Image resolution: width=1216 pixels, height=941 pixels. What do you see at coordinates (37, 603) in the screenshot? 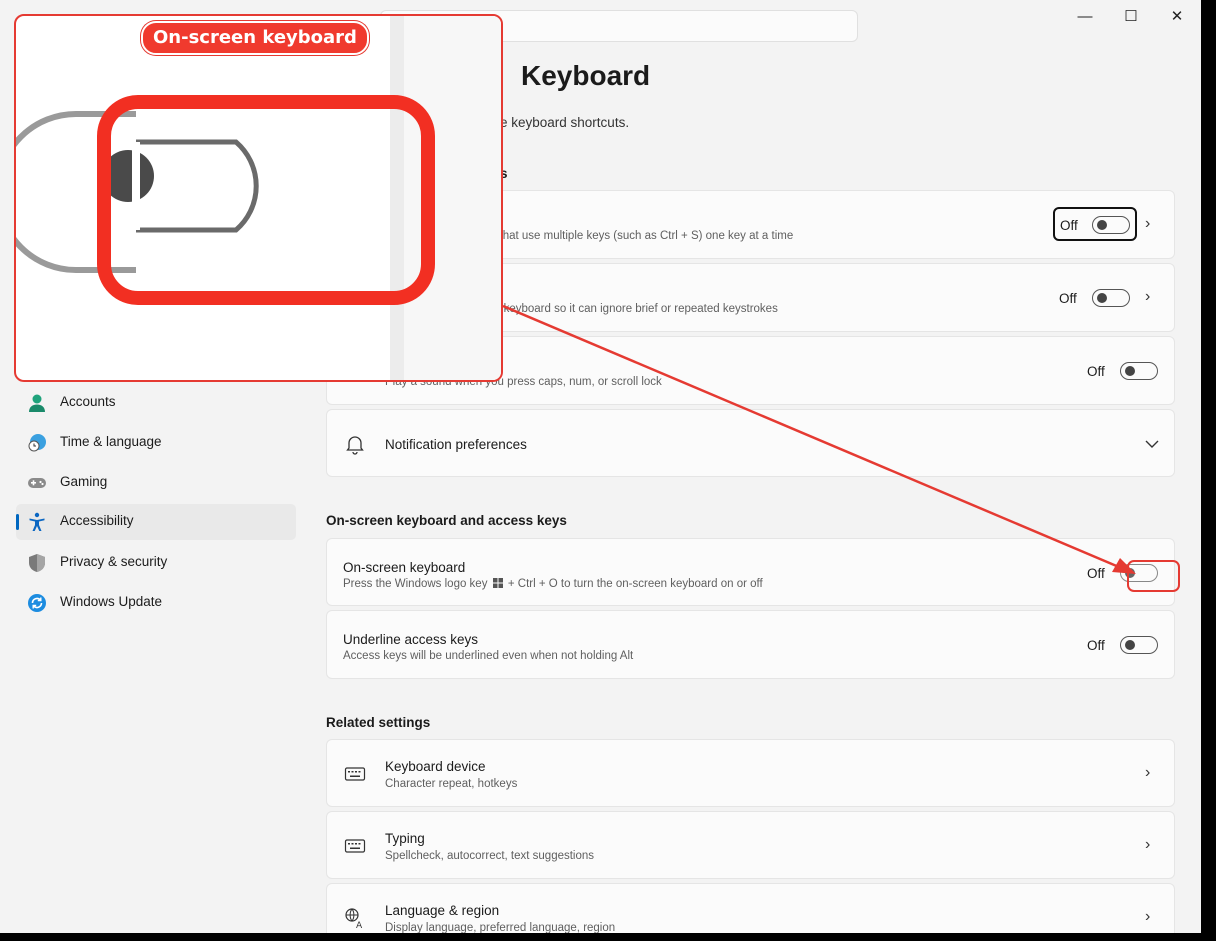
I see `windows-update-icon` at bounding box center [37, 603].